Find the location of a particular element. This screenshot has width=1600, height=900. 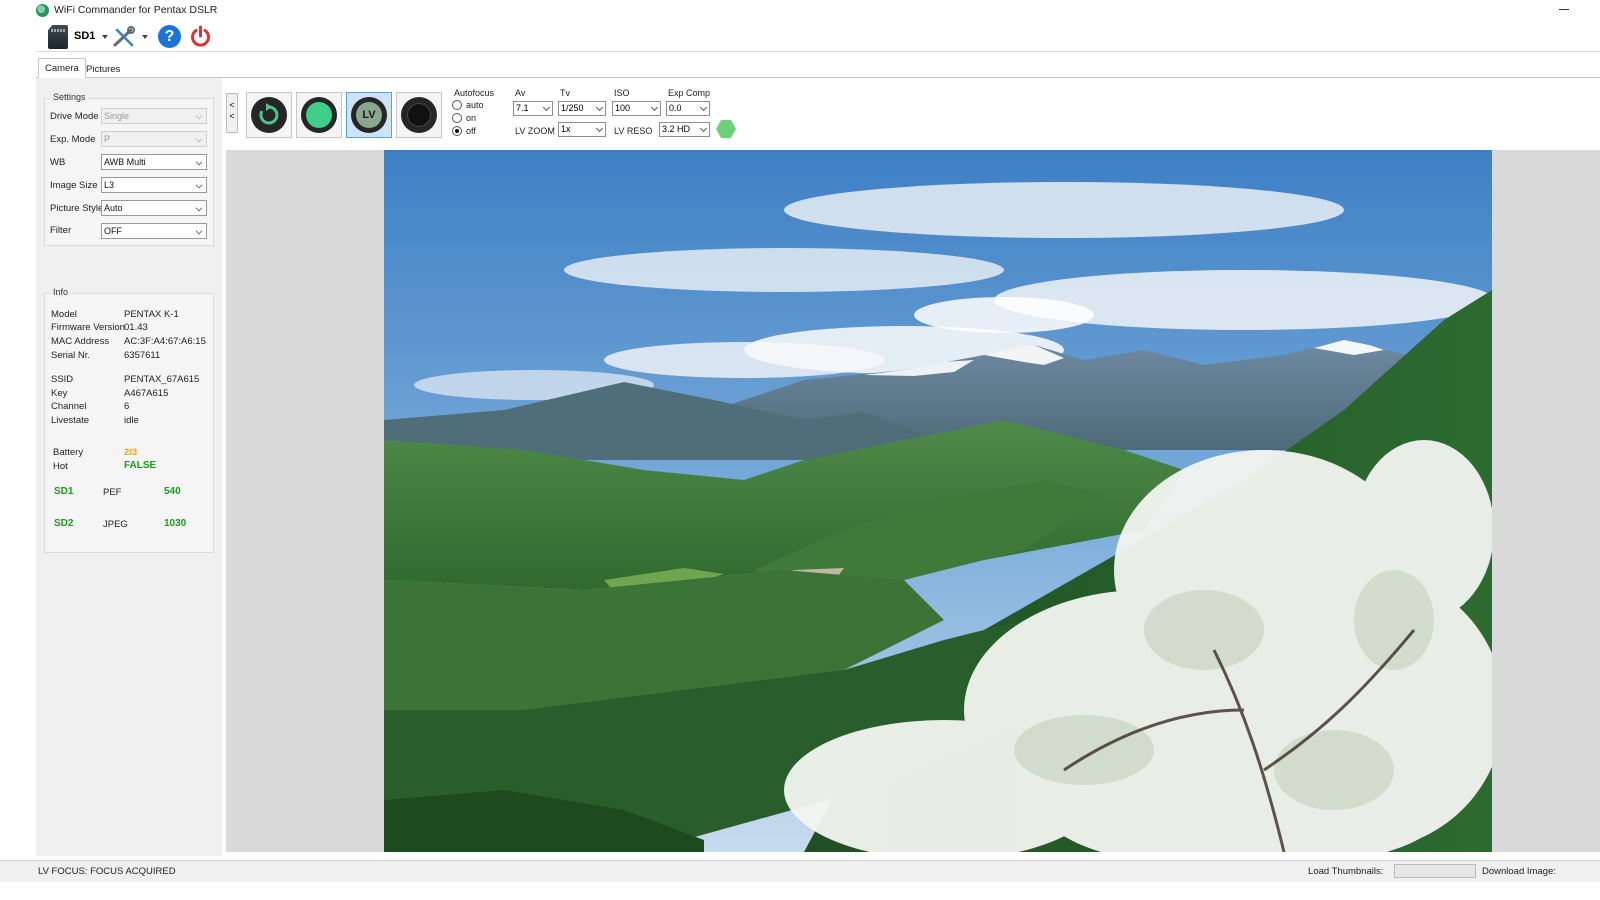

shutter-button is located at coordinates (419, 115).